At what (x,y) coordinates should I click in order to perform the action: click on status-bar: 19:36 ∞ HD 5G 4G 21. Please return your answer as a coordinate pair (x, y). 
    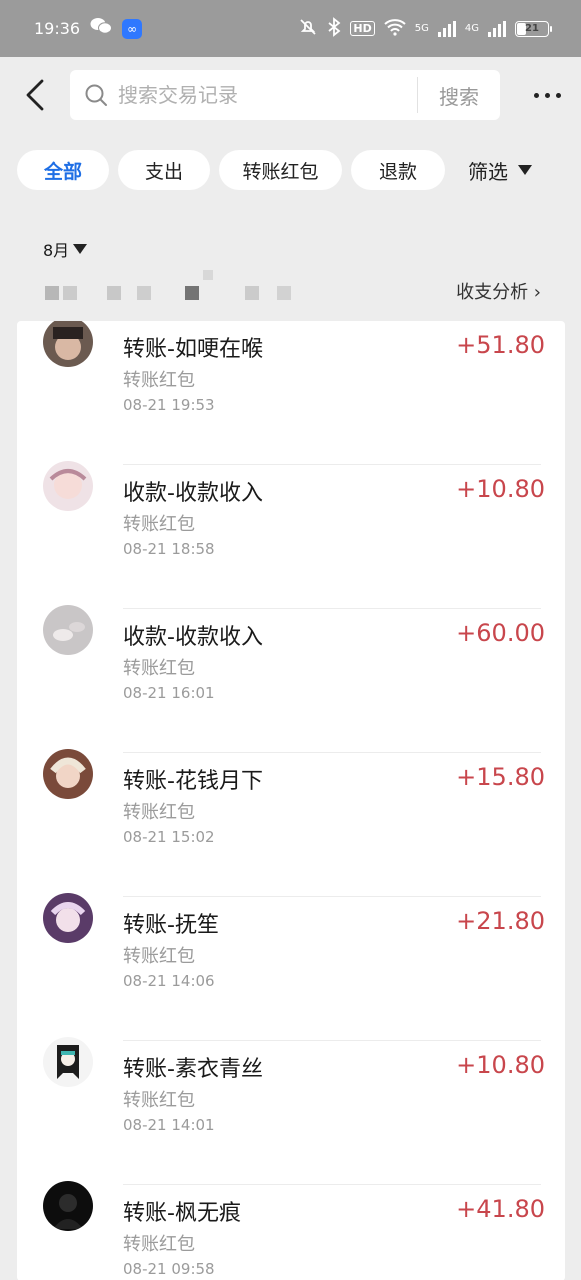
    Looking at the image, I should click on (290, 28).